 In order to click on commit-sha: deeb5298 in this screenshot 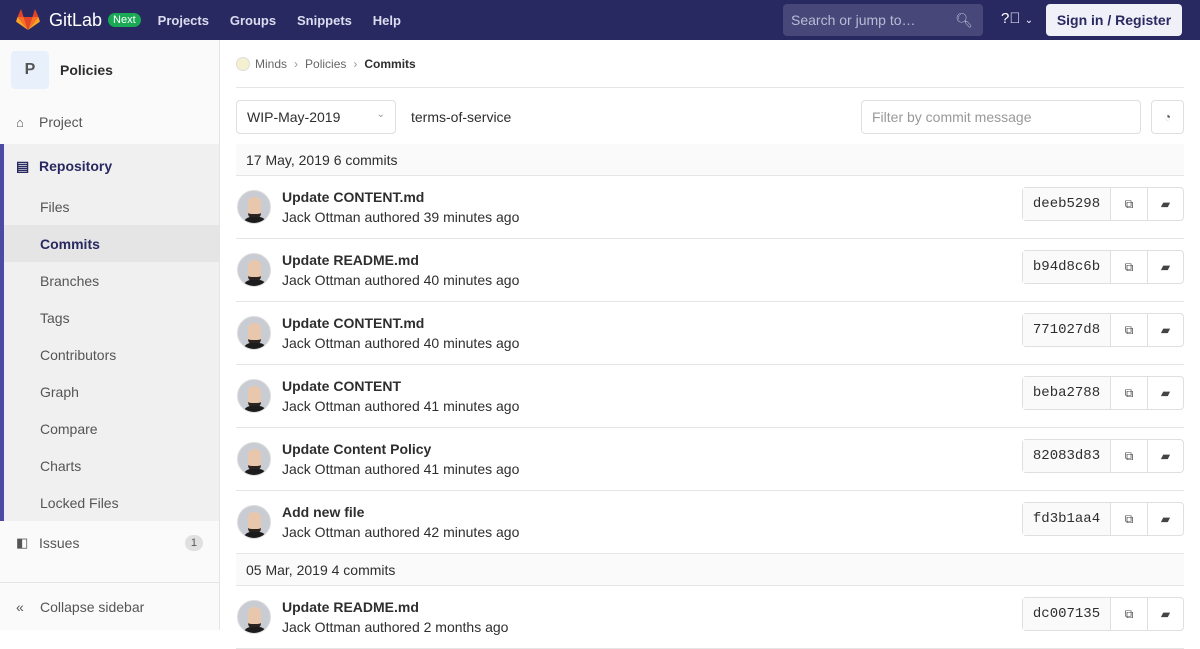, I will do `click(1067, 204)`.